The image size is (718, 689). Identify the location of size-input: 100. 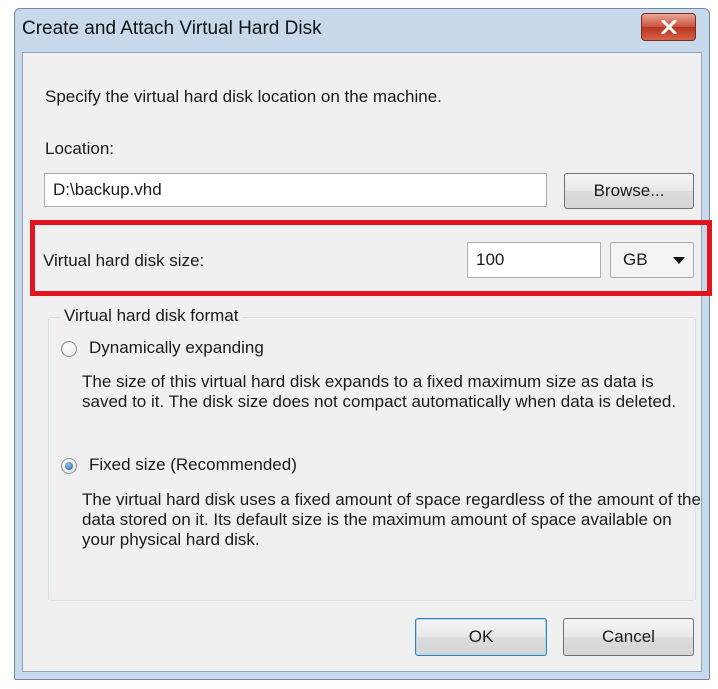
(534, 260).